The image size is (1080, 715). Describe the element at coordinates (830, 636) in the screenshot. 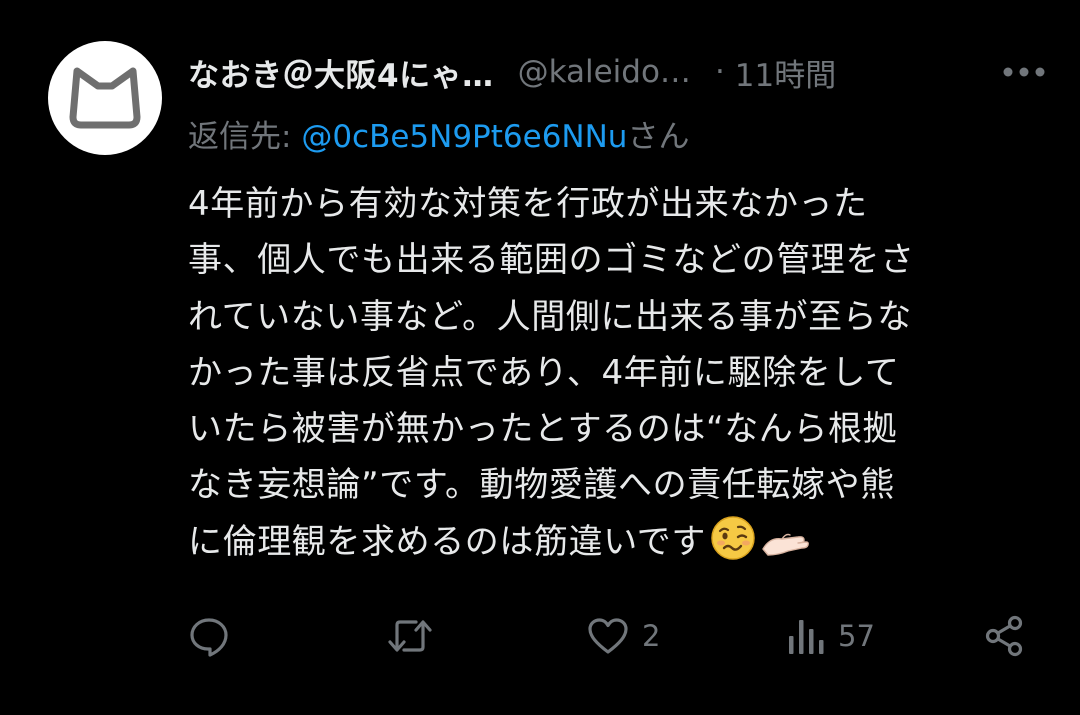

I see `views-button: 57` at that location.